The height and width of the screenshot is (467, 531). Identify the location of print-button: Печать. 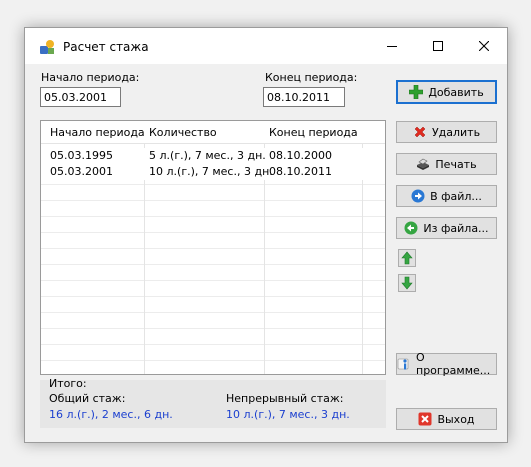
(446, 164).